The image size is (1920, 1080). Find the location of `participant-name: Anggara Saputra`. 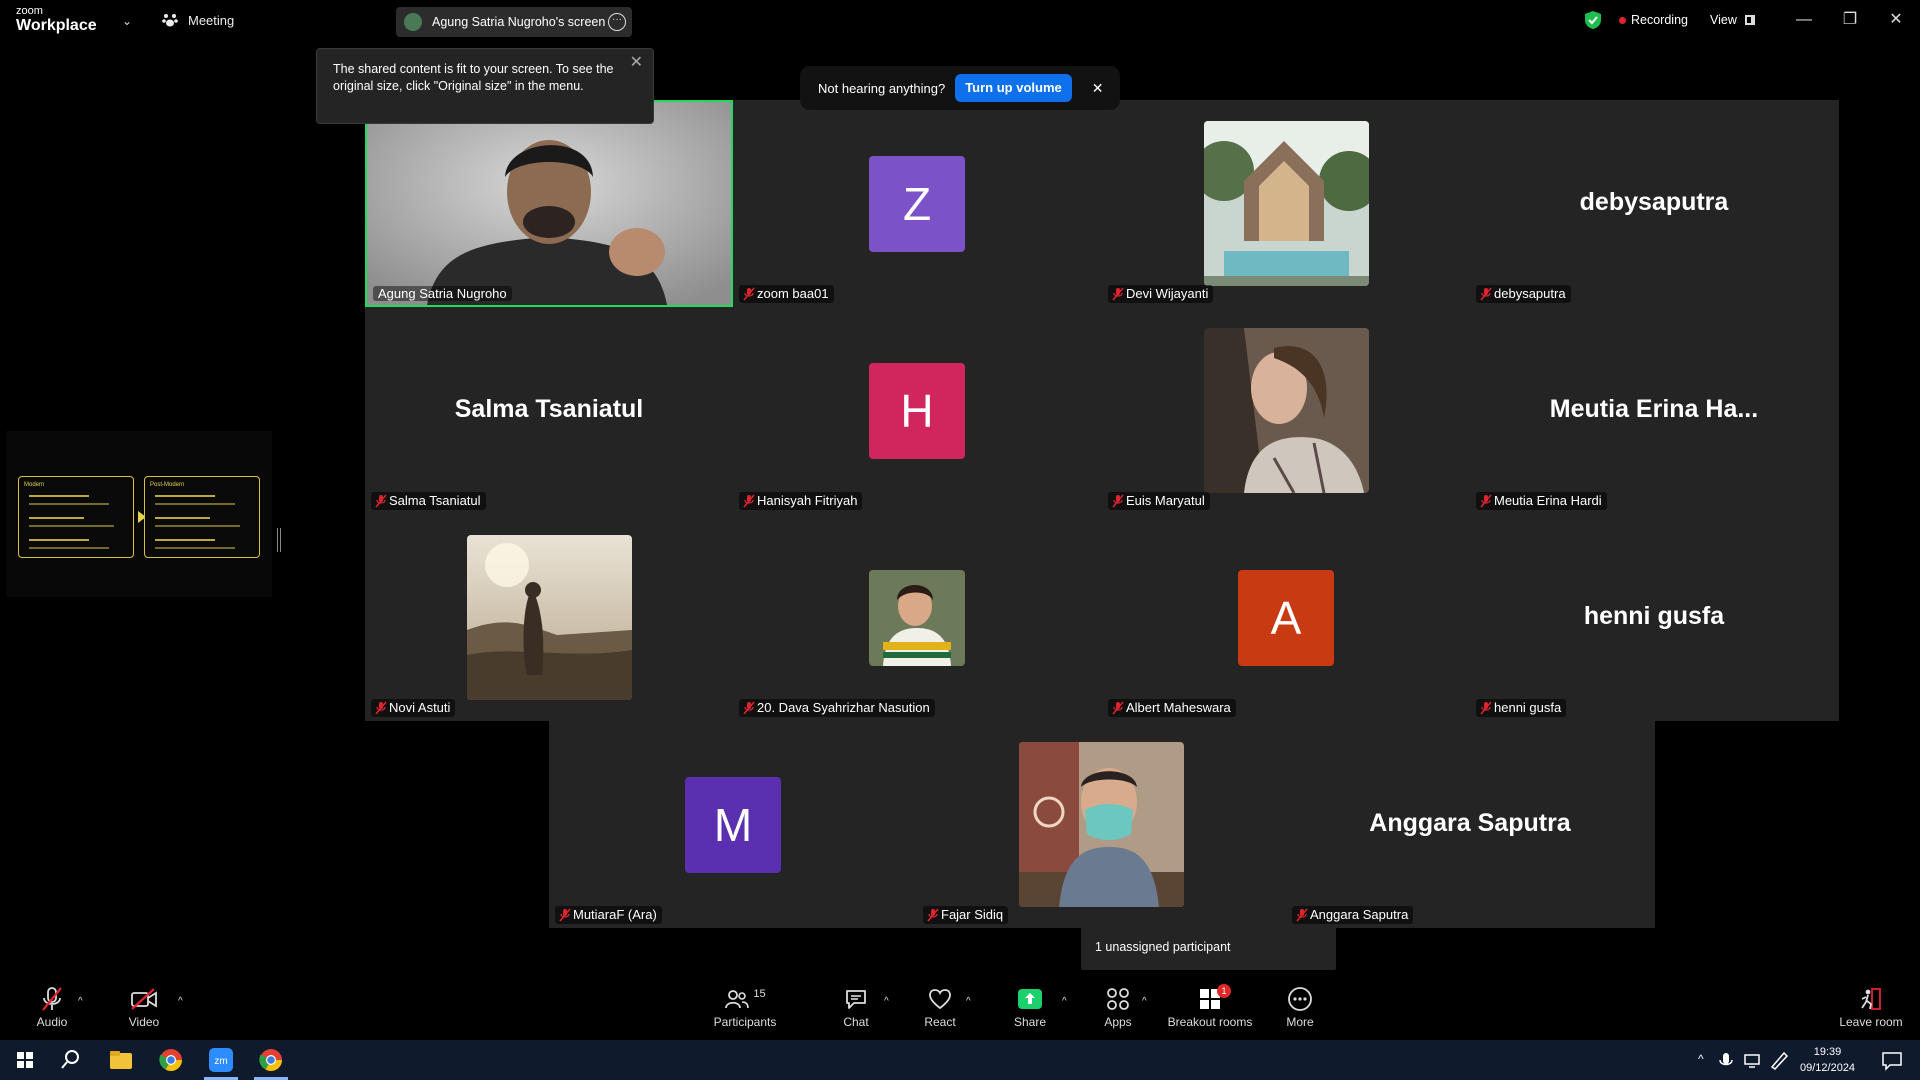

participant-name: Anggara Saputra is located at coordinates (1359, 914).